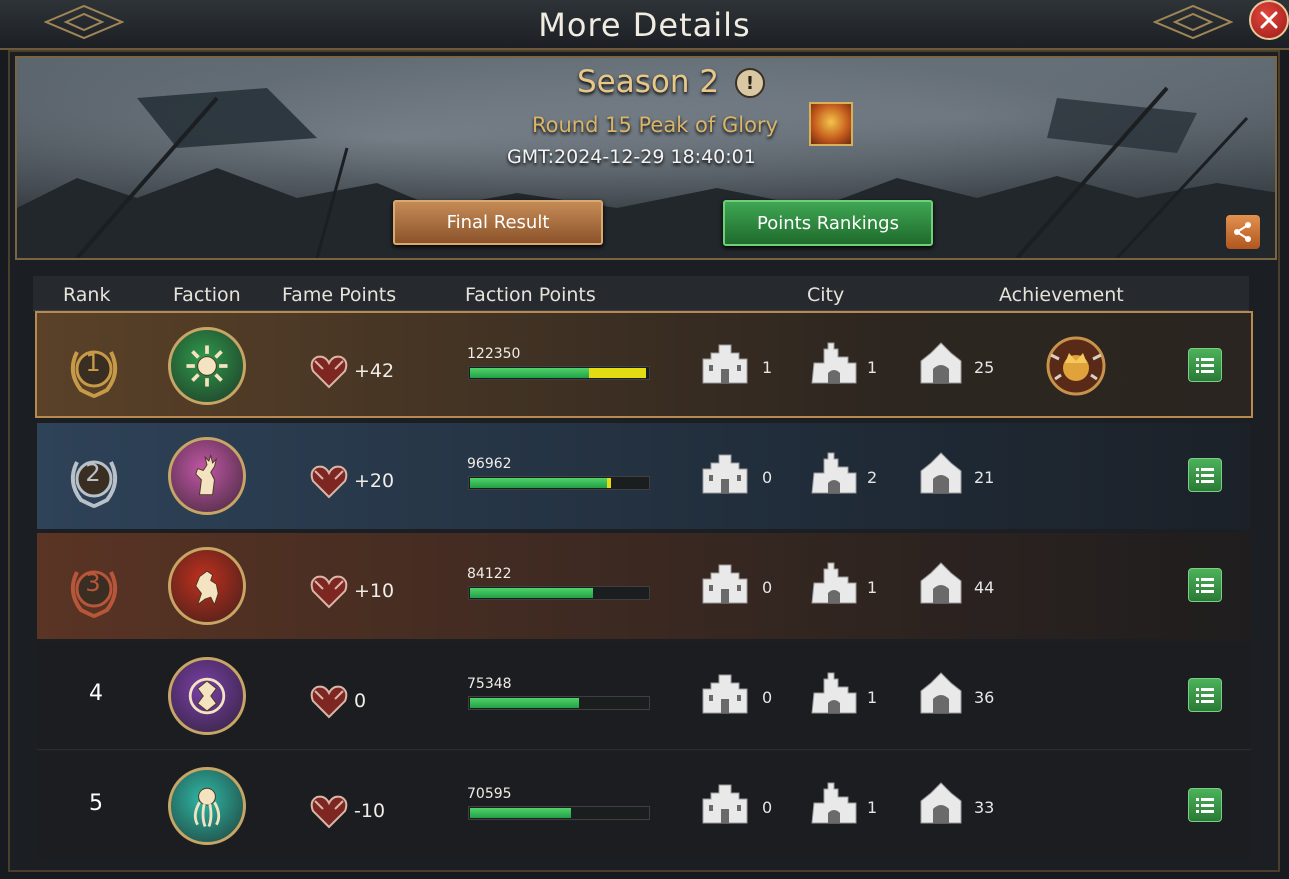  What do you see at coordinates (750, 83) in the screenshot?
I see `info-icon: !` at bounding box center [750, 83].